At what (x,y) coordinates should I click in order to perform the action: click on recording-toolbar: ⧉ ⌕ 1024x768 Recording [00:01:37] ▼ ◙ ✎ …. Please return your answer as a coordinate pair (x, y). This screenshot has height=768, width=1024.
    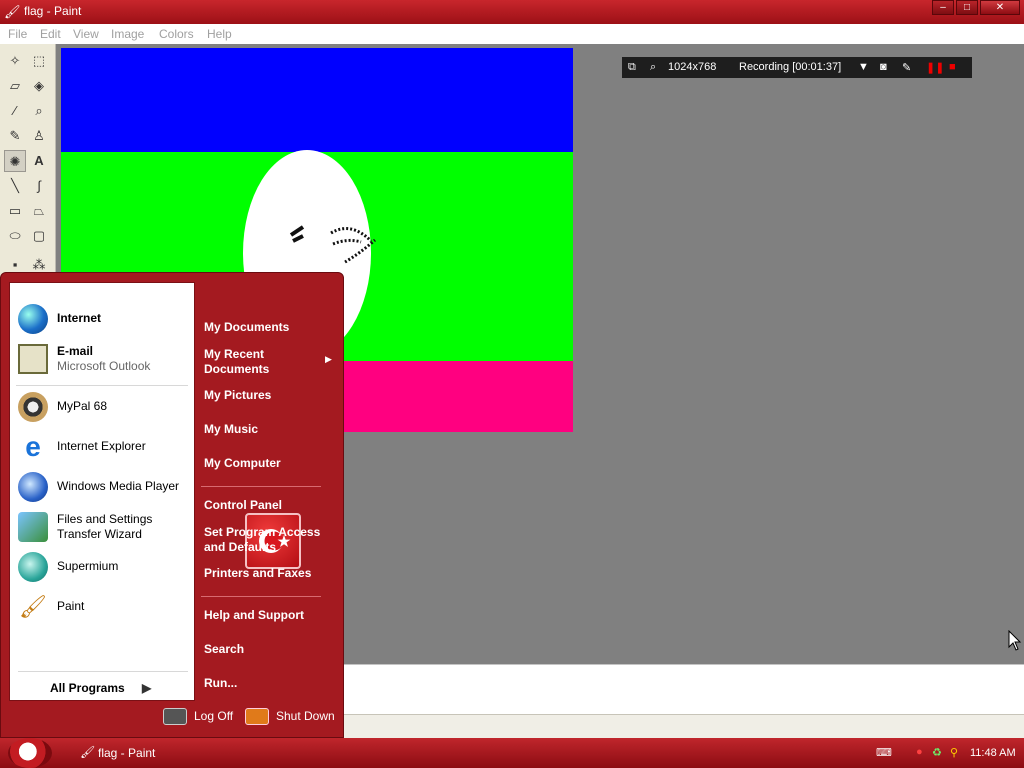
    Looking at the image, I should click on (797, 67).